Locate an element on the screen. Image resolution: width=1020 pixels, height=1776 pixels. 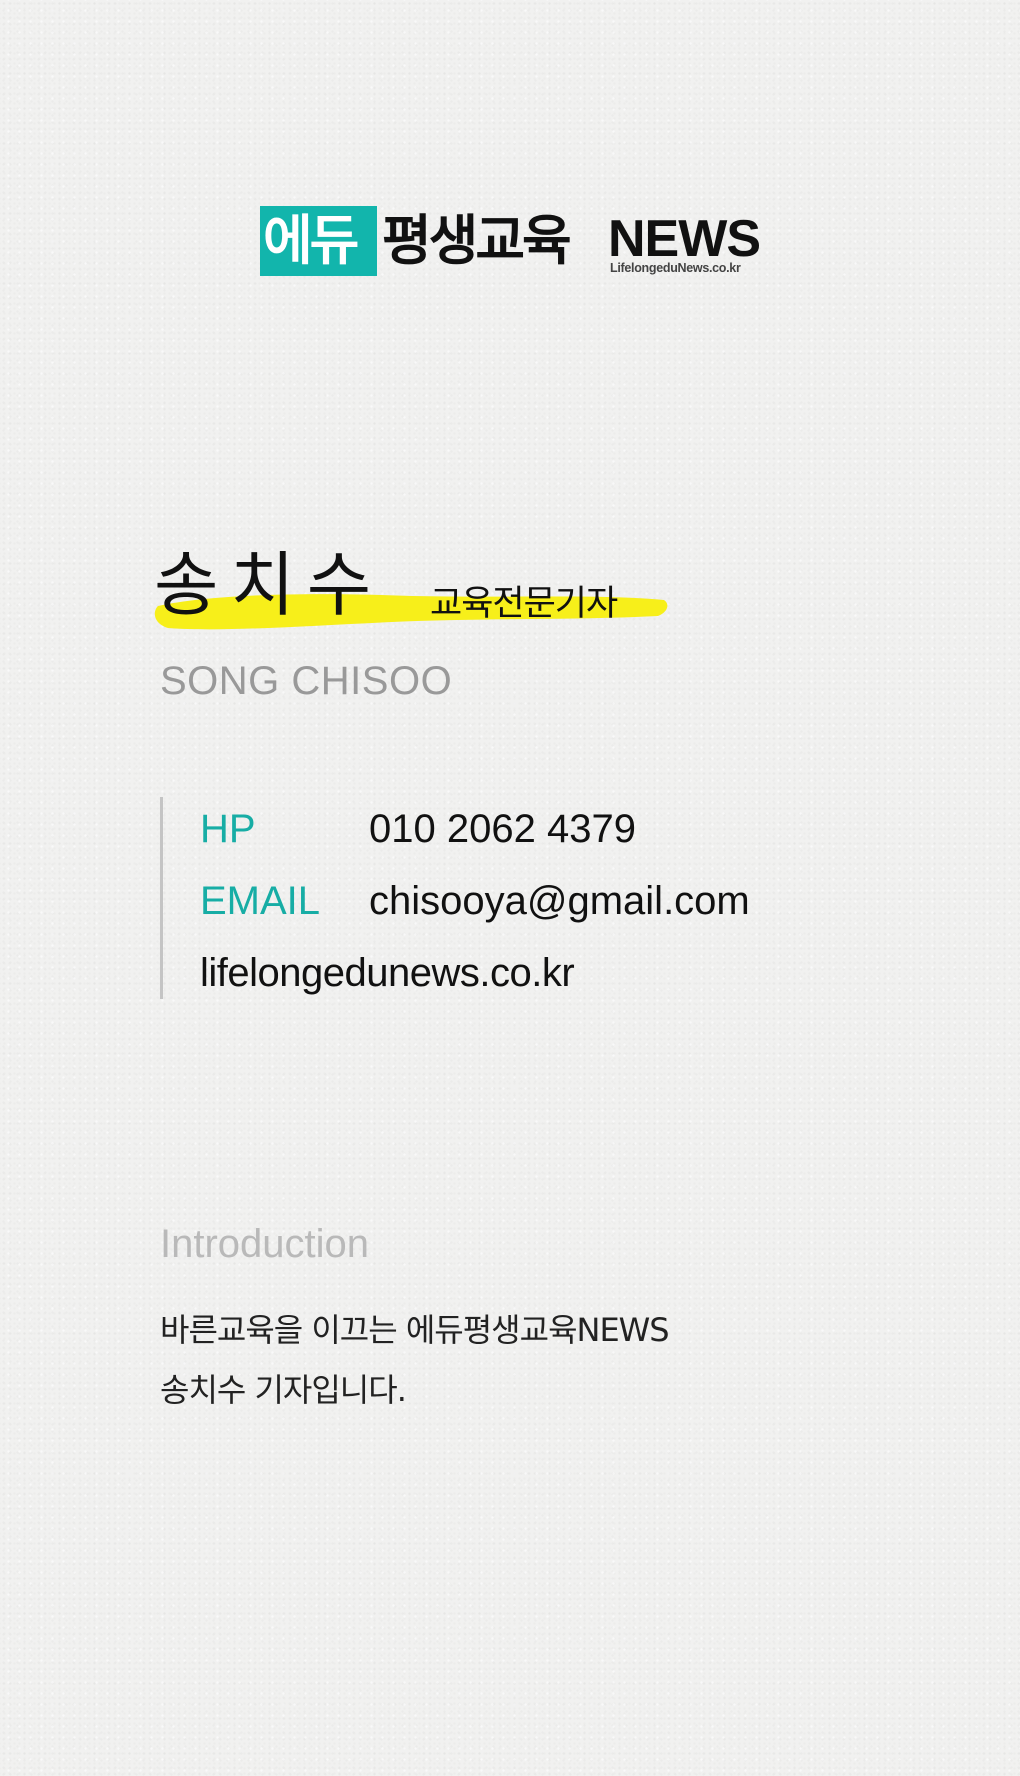
reporter-title: 교육전문기자 is located at coordinates (524, 604).